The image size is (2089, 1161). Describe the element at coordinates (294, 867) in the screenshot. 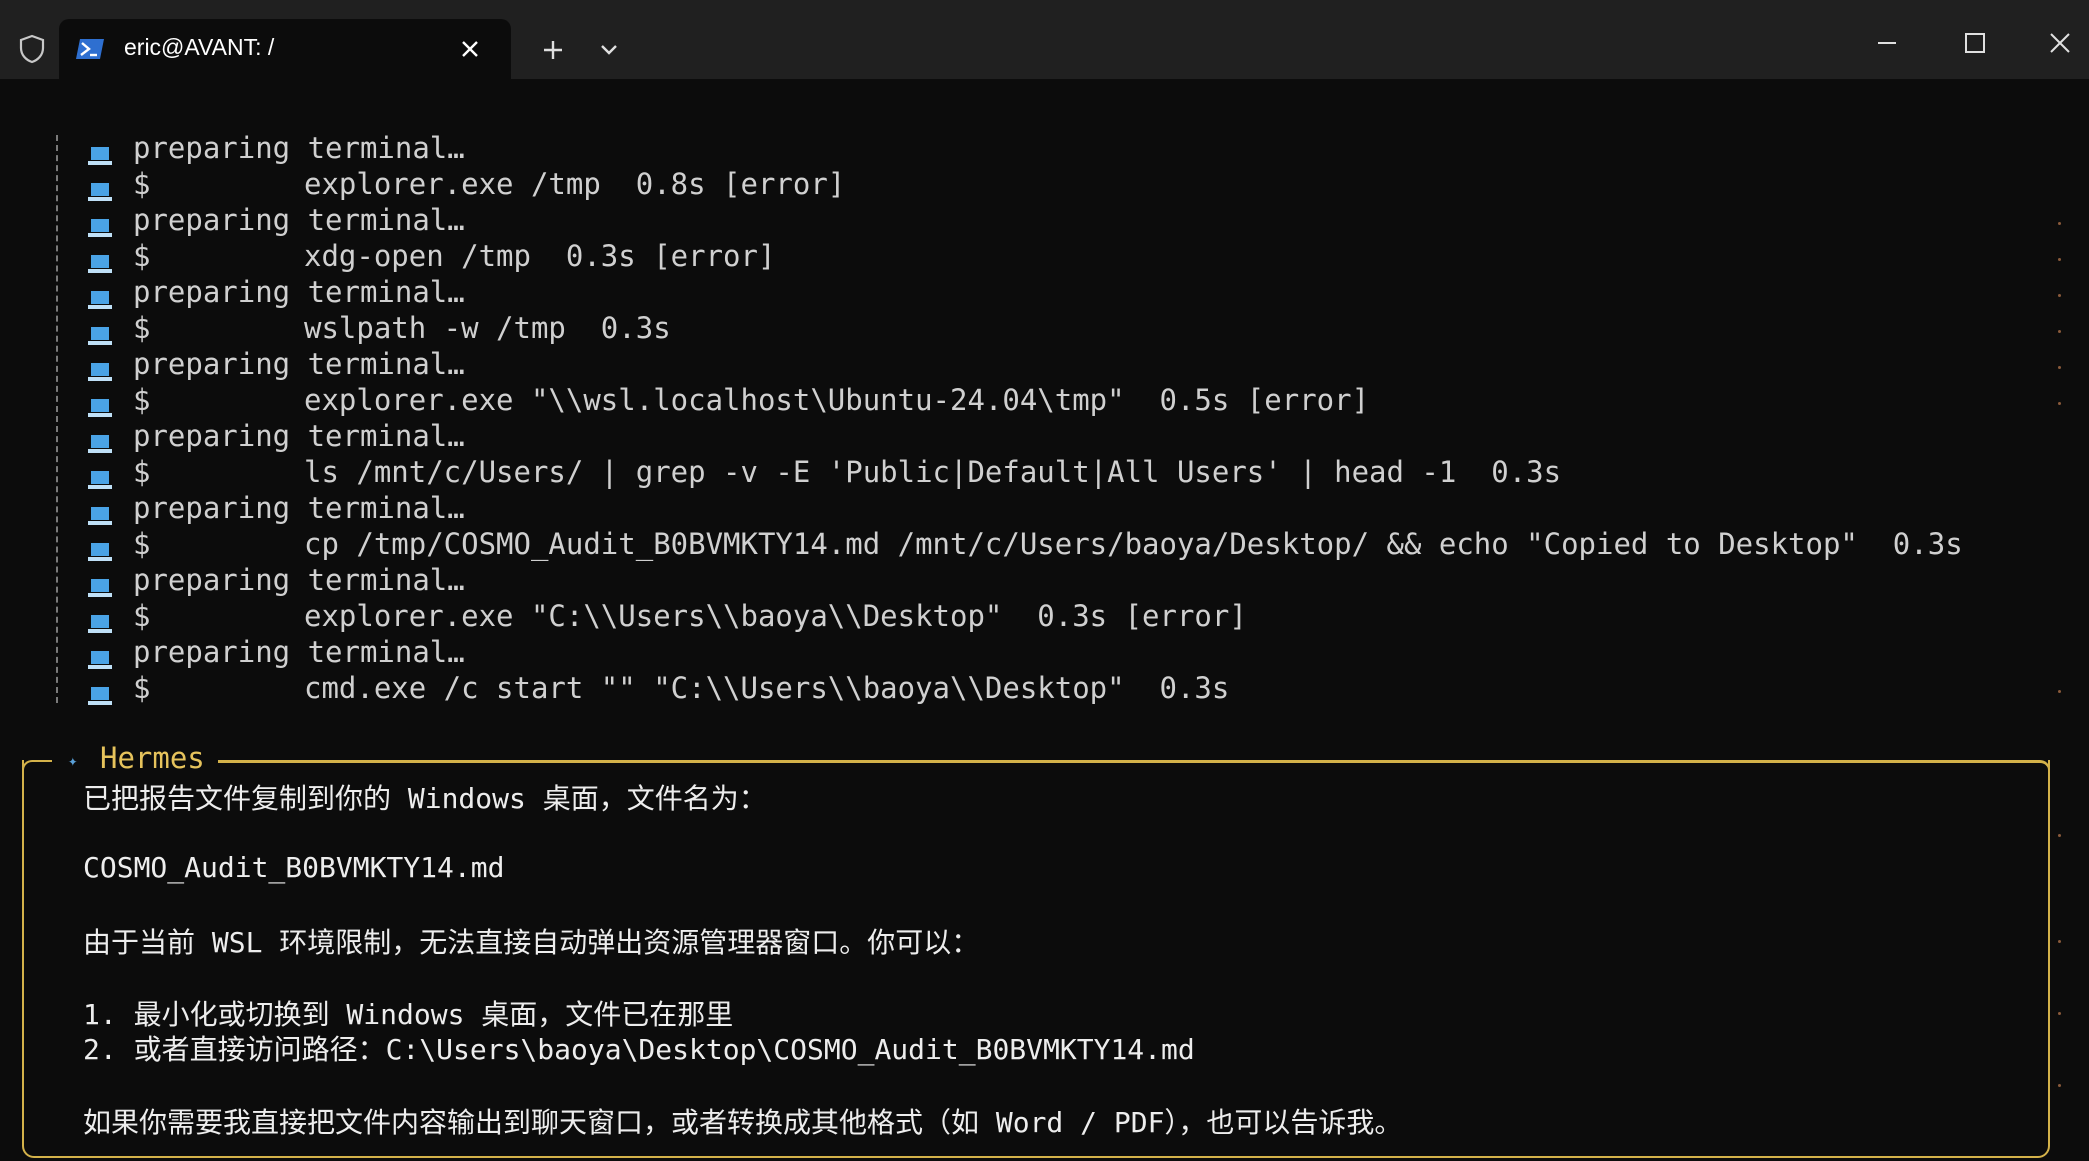

I see `hermes-line-filename: COSMO_Audit_B0BVMKTY14.md` at that location.